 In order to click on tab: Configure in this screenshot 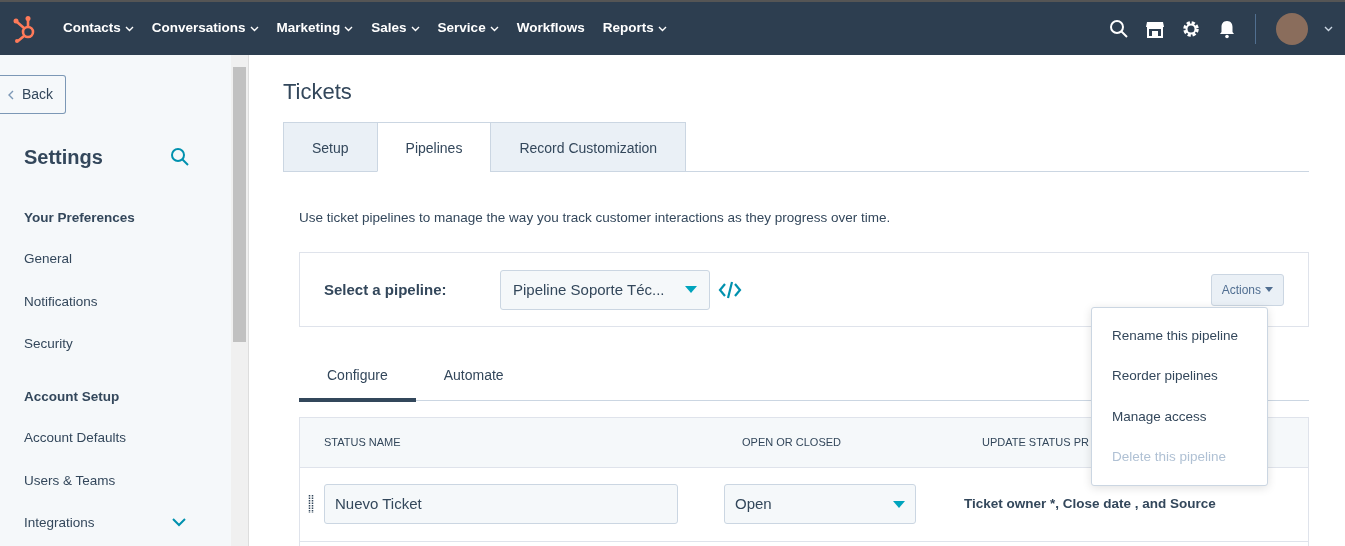, I will do `click(357, 378)`.